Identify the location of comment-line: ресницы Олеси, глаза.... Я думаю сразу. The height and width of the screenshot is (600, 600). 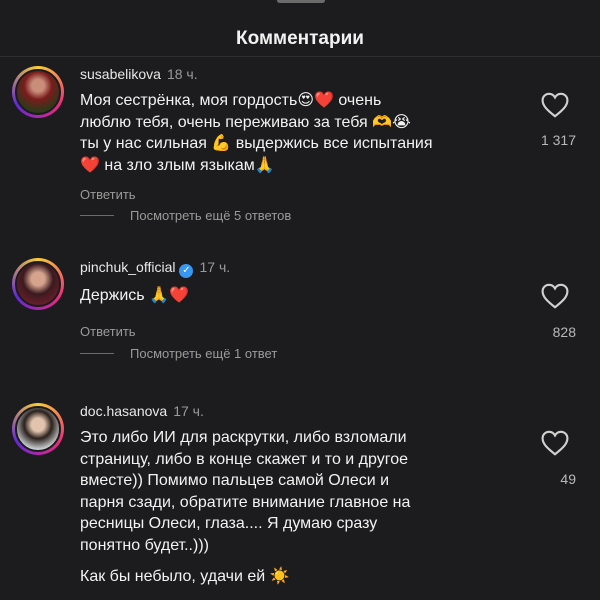
(229, 523).